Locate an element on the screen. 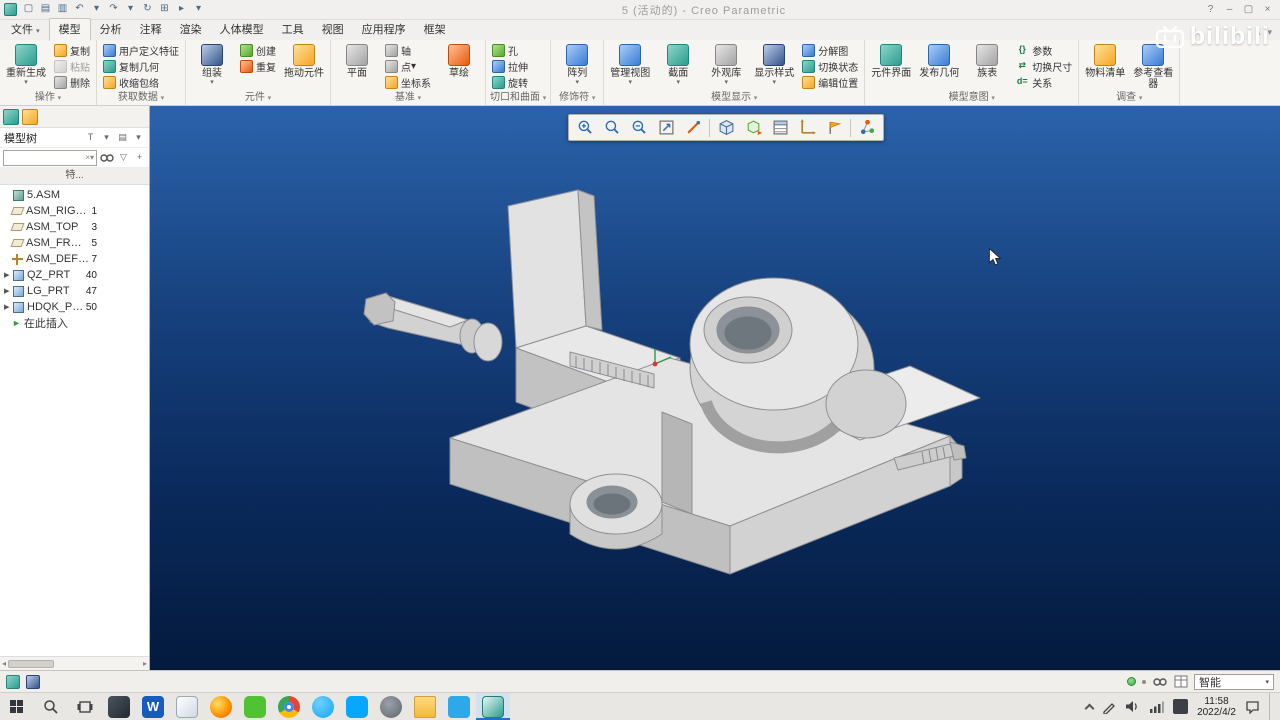 The height and width of the screenshot is (720, 1280). toggle-status-button: 切换状态 is located at coordinates (830, 66).